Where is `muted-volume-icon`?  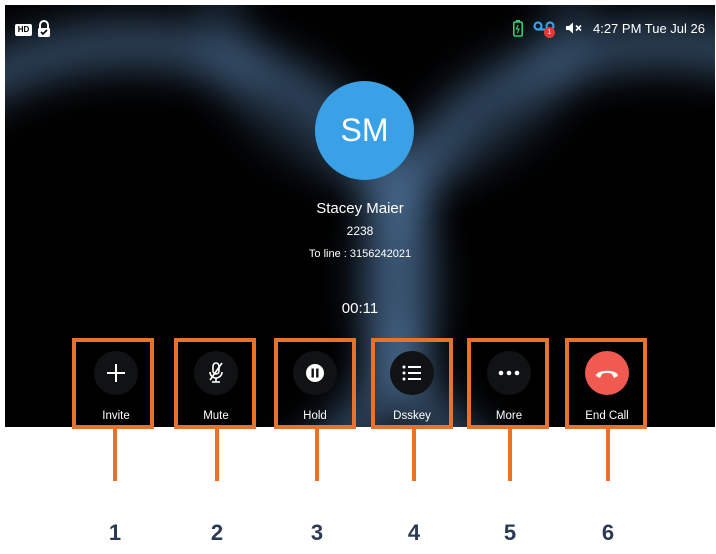 muted-volume-icon is located at coordinates (573, 28).